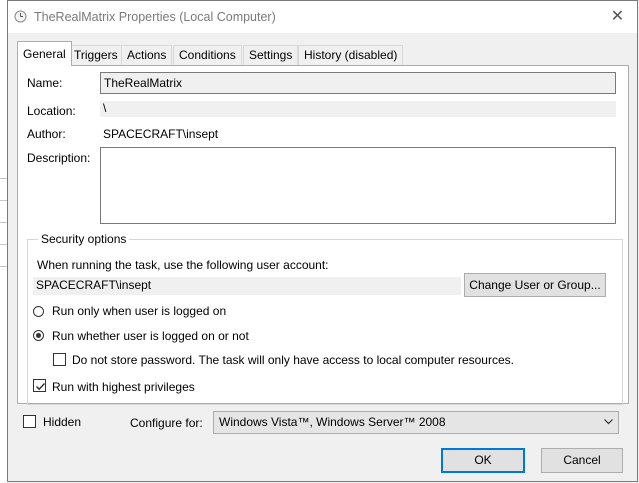 This screenshot has height=483, width=639. What do you see at coordinates (150, 336) in the screenshot?
I see `run-whether-label: Run whether user is logged on or not` at bounding box center [150, 336].